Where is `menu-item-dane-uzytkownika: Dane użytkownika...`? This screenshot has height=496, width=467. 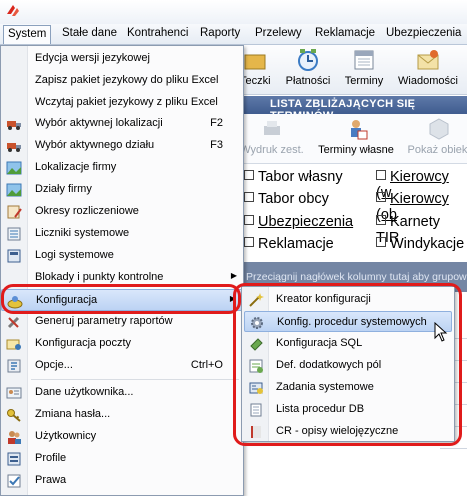 menu-item-dane-uzytkownika: Dane użytkownika... is located at coordinates (122, 393).